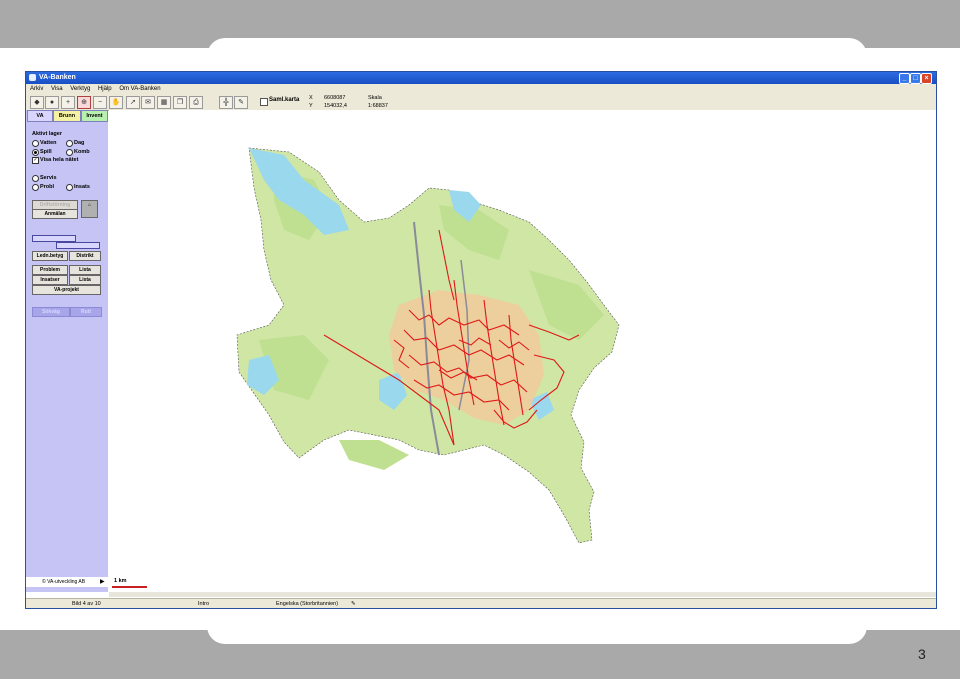 The height and width of the screenshot is (679, 960). I want to click on menu-verktyg: Verktyg, so click(80, 89).